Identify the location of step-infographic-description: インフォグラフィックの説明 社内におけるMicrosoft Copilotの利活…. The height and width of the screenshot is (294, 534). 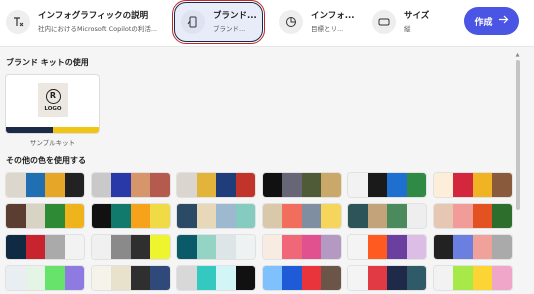
(86, 22).